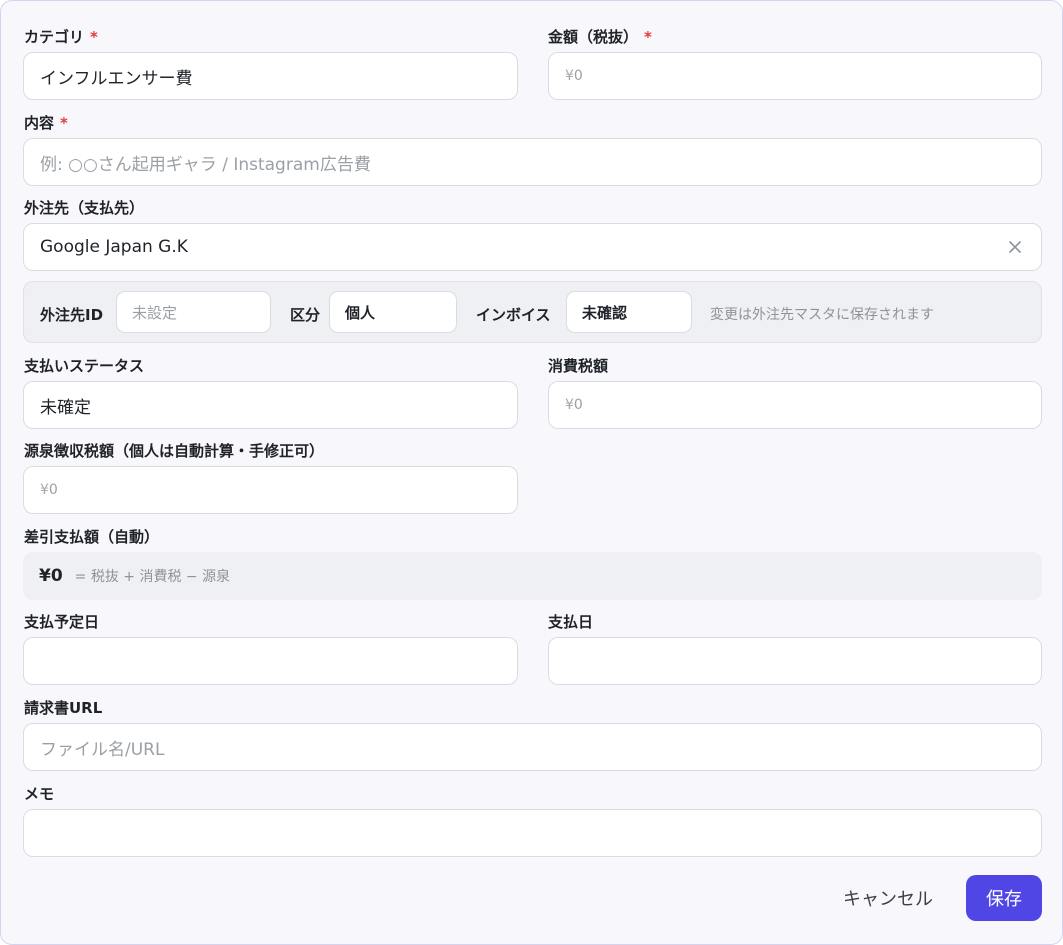 The width and height of the screenshot is (1063, 945). What do you see at coordinates (605, 312) in the screenshot?
I see `invoice-value: 未確認` at bounding box center [605, 312].